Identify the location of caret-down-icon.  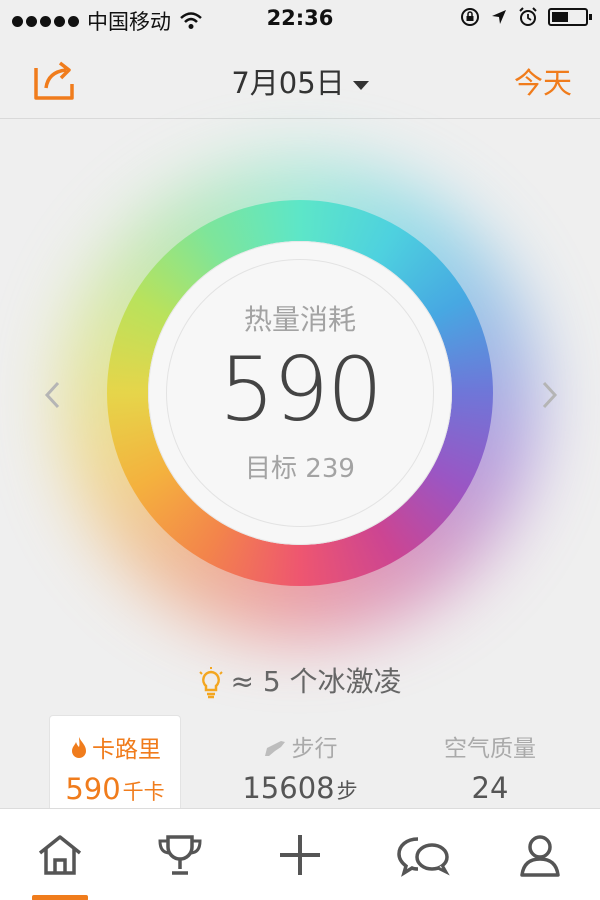
(360, 85).